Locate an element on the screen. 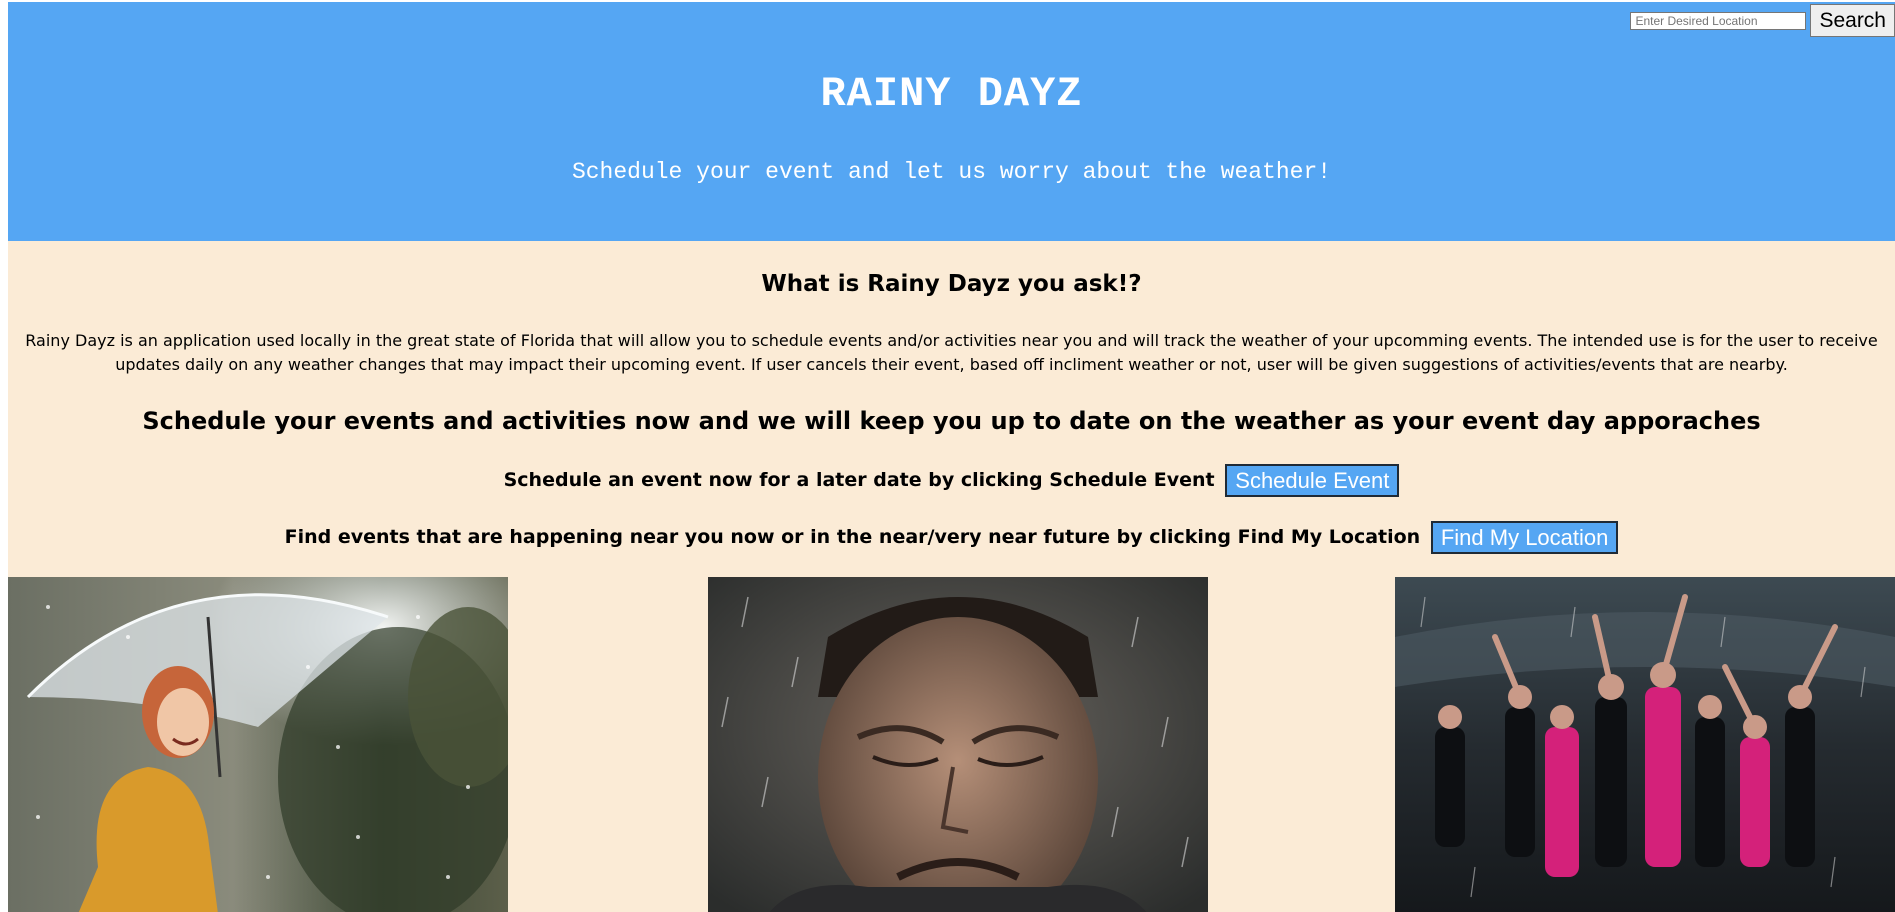  photo-dancers-stadium is located at coordinates (1645, 744).